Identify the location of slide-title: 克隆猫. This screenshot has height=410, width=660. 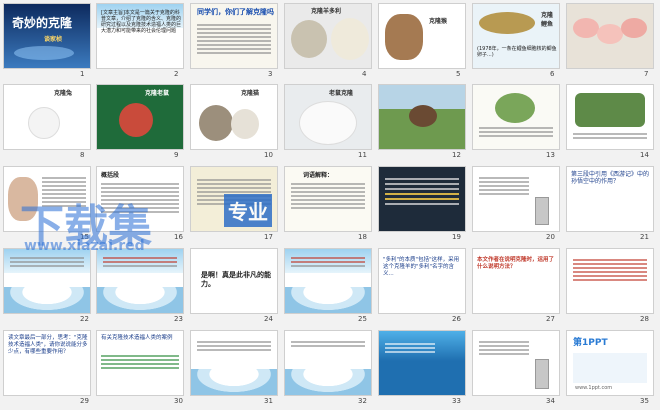
(250, 93).